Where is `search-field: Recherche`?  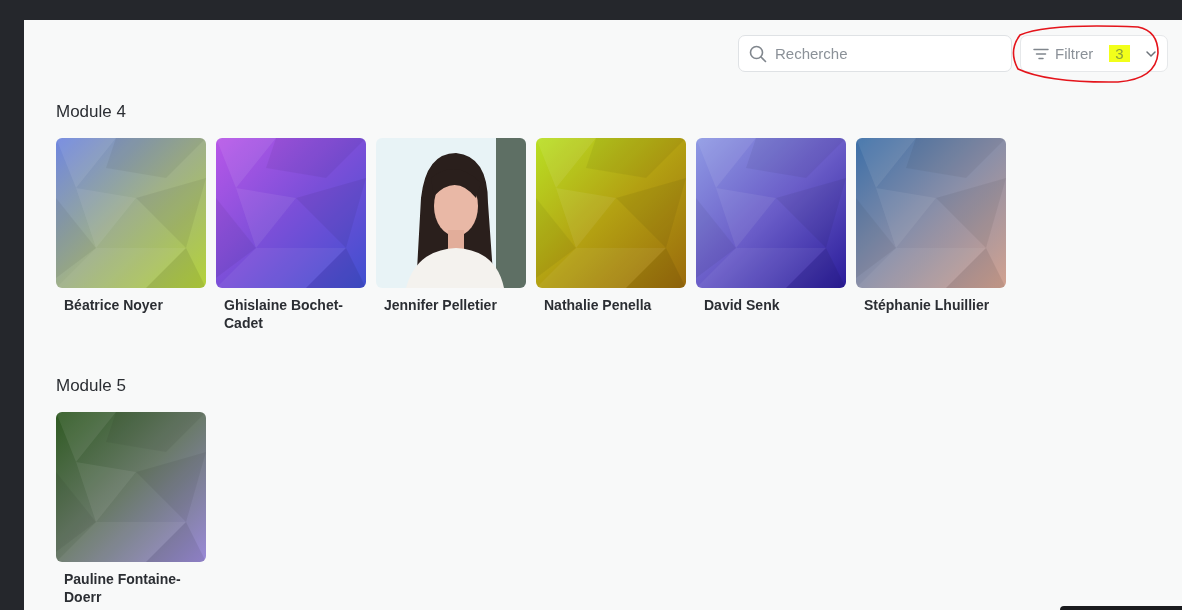 search-field: Recherche is located at coordinates (875, 53).